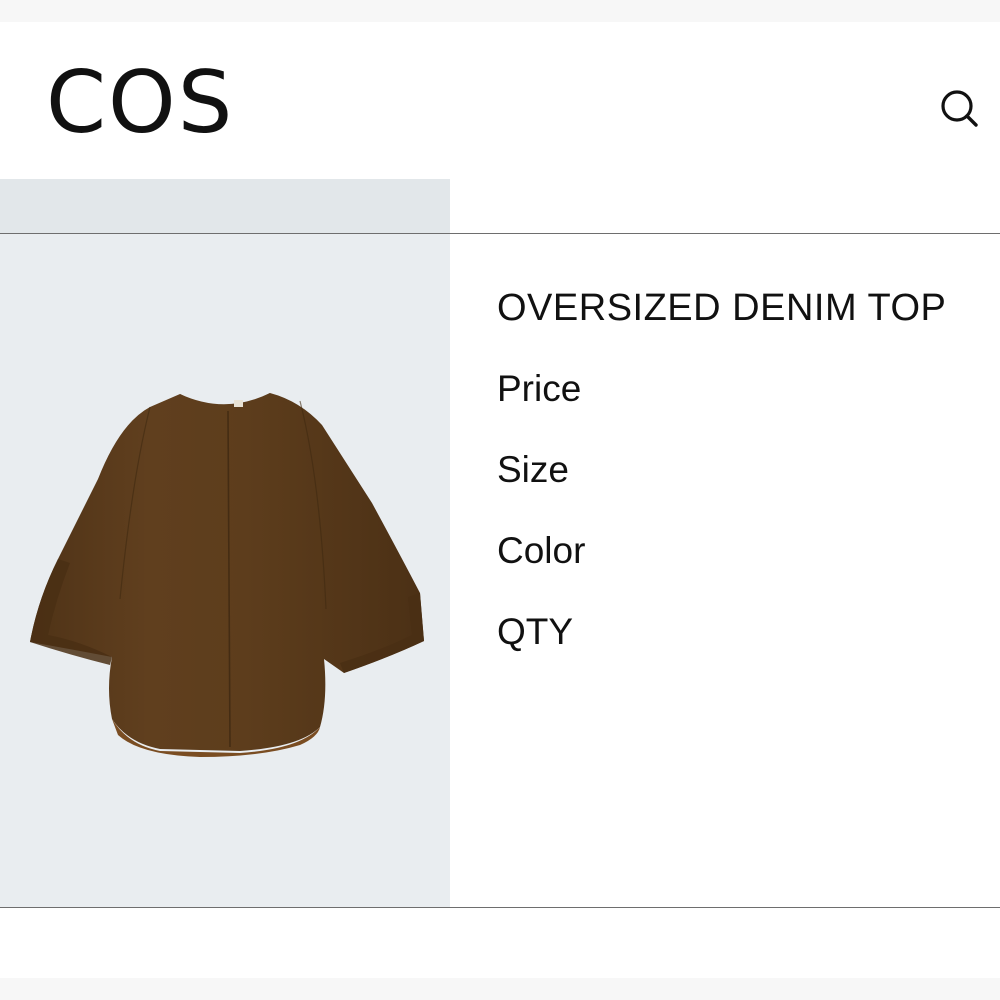 This screenshot has height=1000, width=1000. I want to click on quantity-selector: QTY, so click(744, 632).